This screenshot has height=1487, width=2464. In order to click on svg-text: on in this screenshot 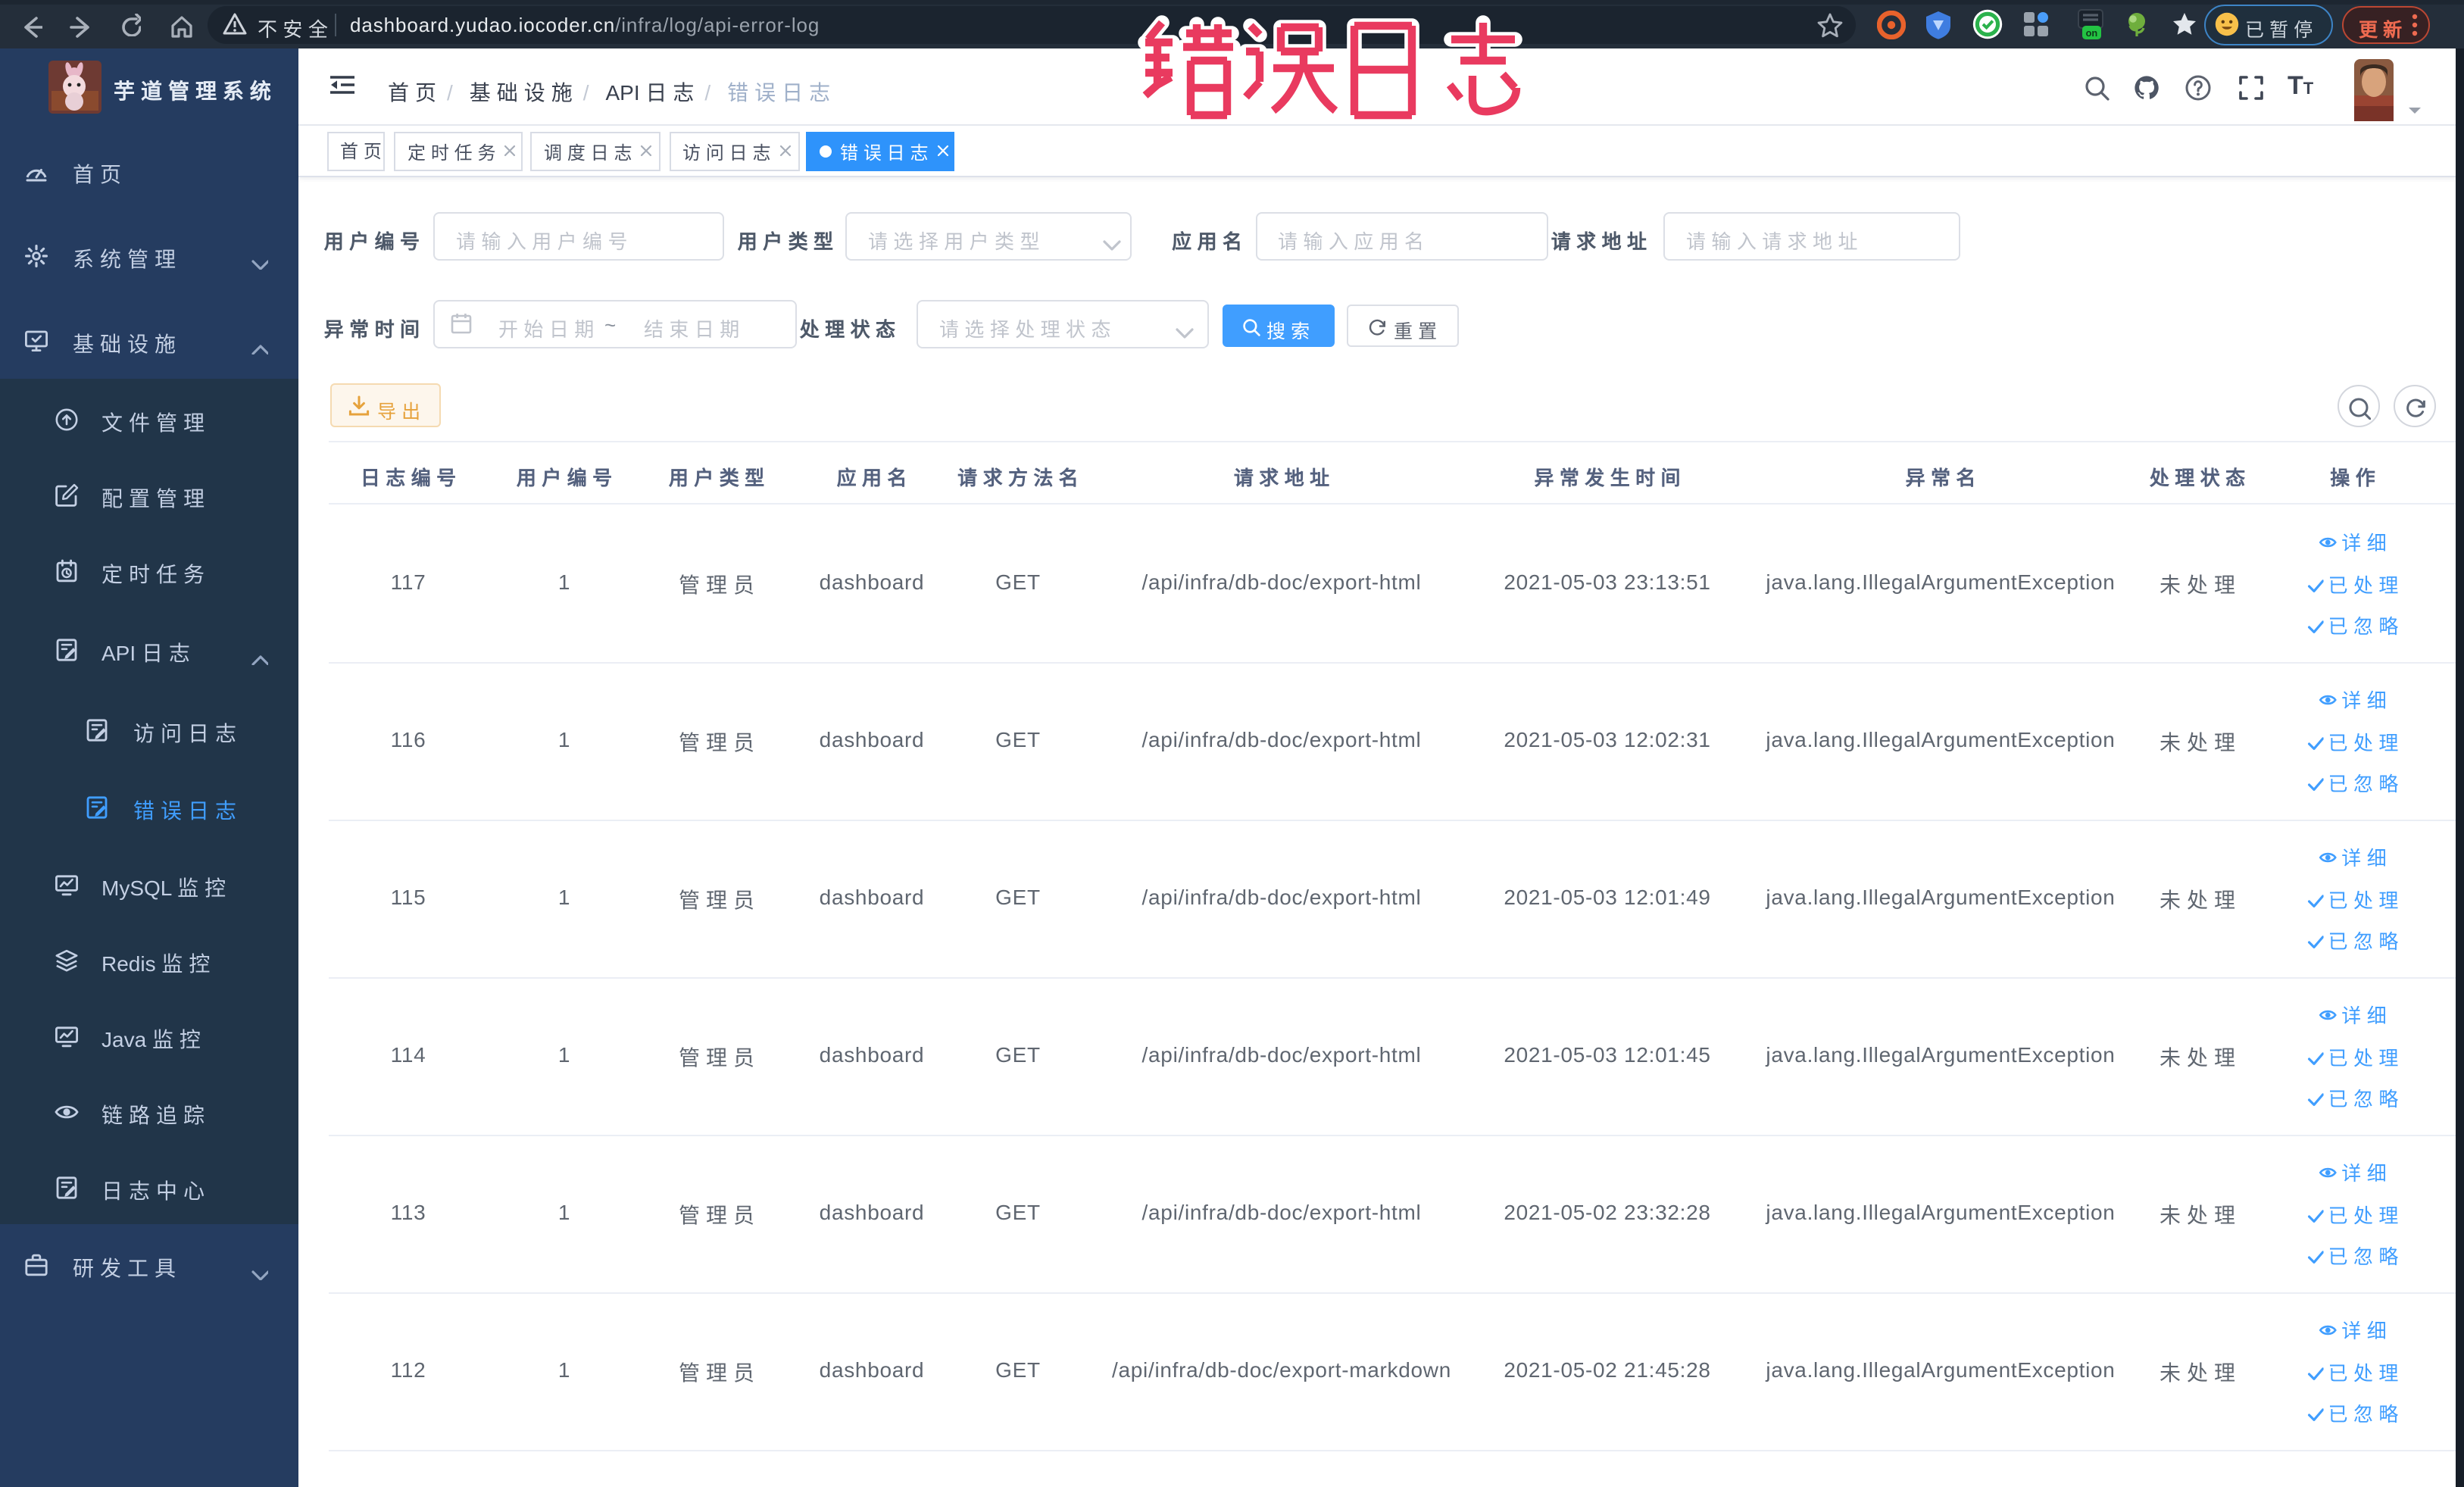, I will do `click(2092, 33)`.